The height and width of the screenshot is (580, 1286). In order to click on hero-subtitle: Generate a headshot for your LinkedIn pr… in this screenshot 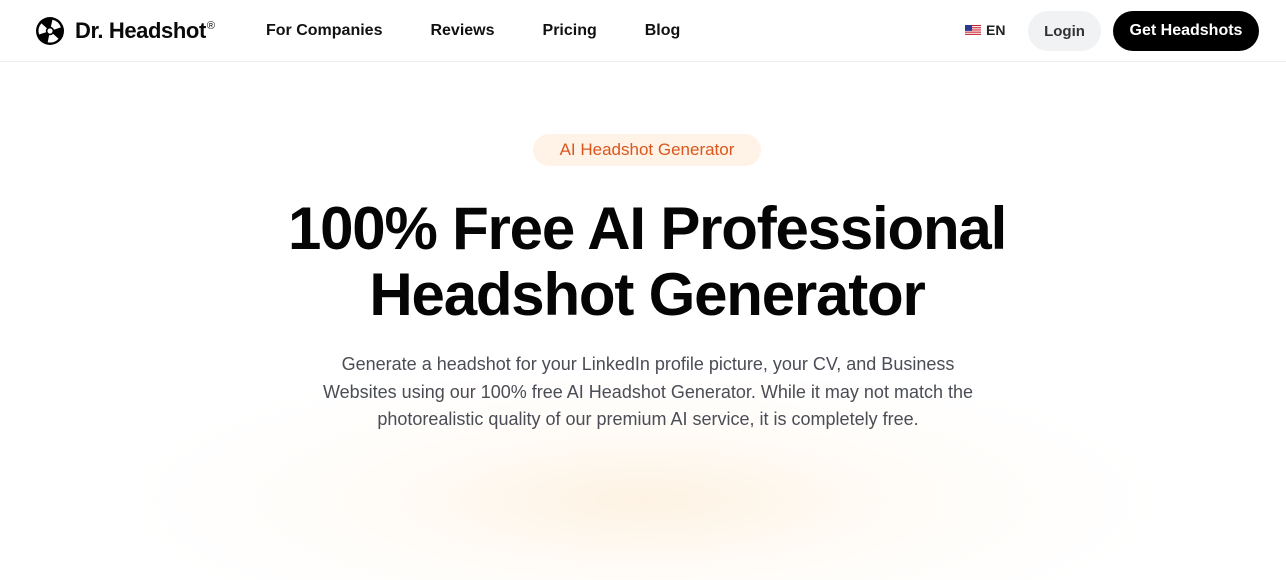, I will do `click(647, 391)`.